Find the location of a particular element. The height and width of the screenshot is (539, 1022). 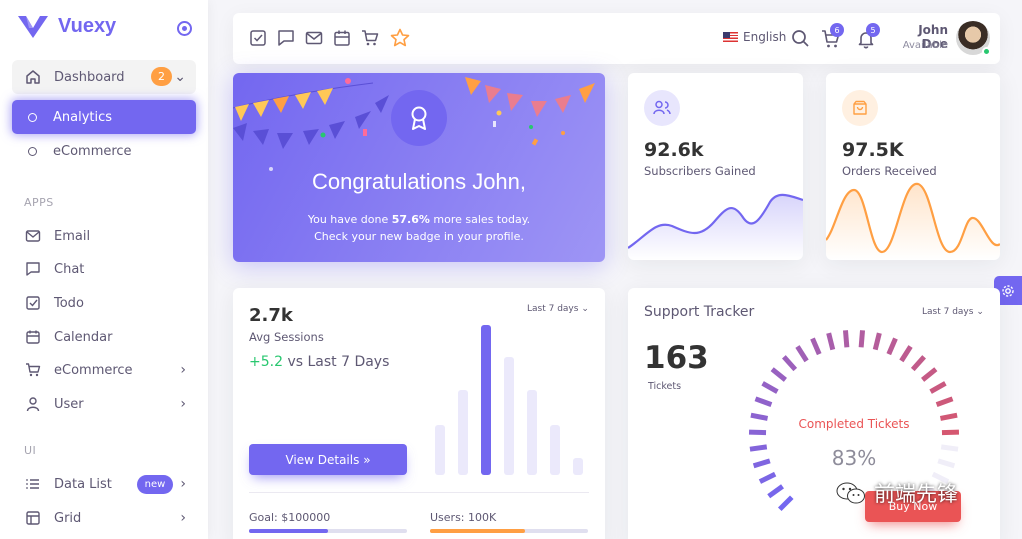

orders-value: 97.5K is located at coordinates (873, 150).